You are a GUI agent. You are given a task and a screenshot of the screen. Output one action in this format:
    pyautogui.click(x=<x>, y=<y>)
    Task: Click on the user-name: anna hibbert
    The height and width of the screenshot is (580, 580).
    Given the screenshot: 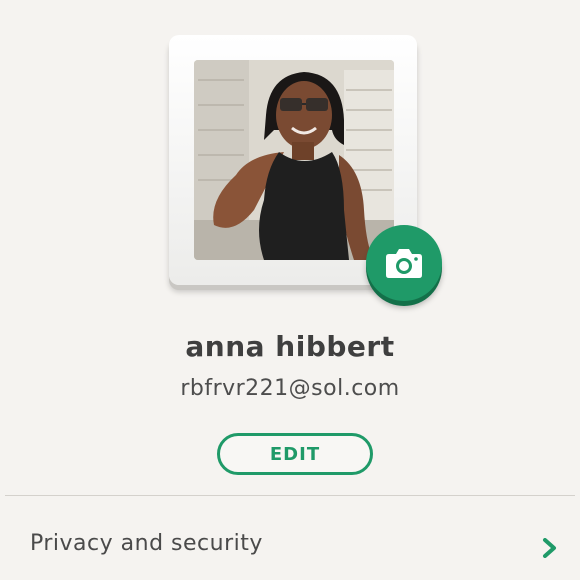 What is the action you would take?
    pyautogui.click(x=290, y=346)
    